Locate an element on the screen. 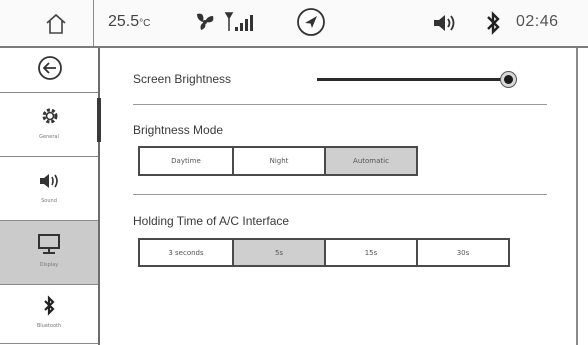 This screenshot has width=588, height=345. sidebar-item-general: General is located at coordinates (49, 125).